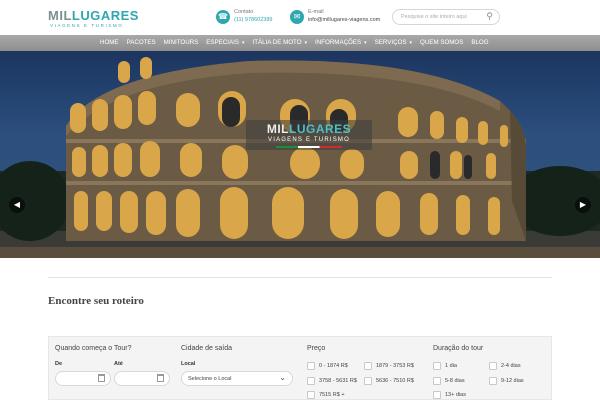 The image size is (600, 400). What do you see at coordinates (96, 301) in the screenshot?
I see `finder-title: Encontre seu roteiro` at bounding box center [96, 301].